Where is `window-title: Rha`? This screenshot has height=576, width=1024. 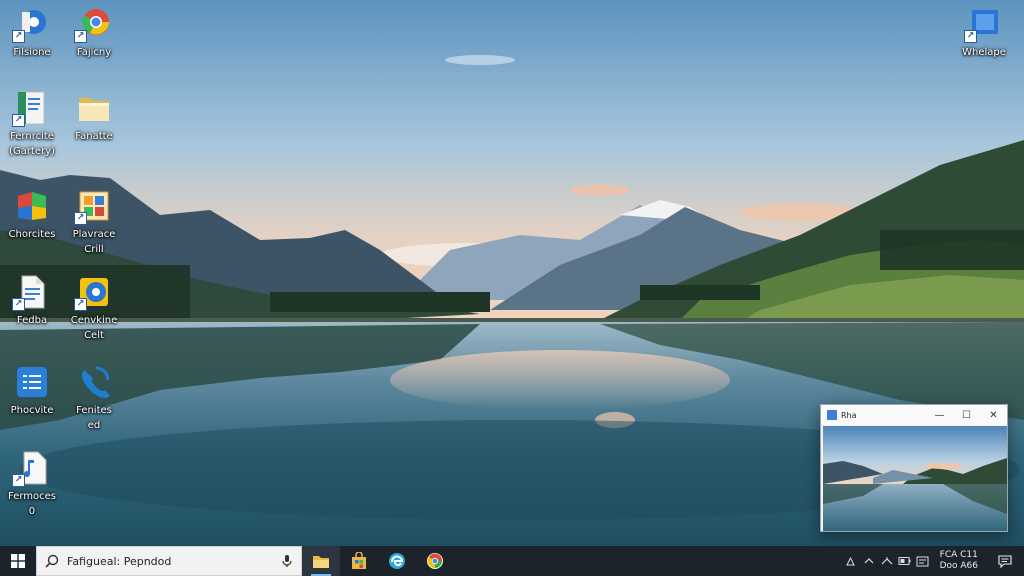
window-title: Rha is located at coordinates (849, 415).